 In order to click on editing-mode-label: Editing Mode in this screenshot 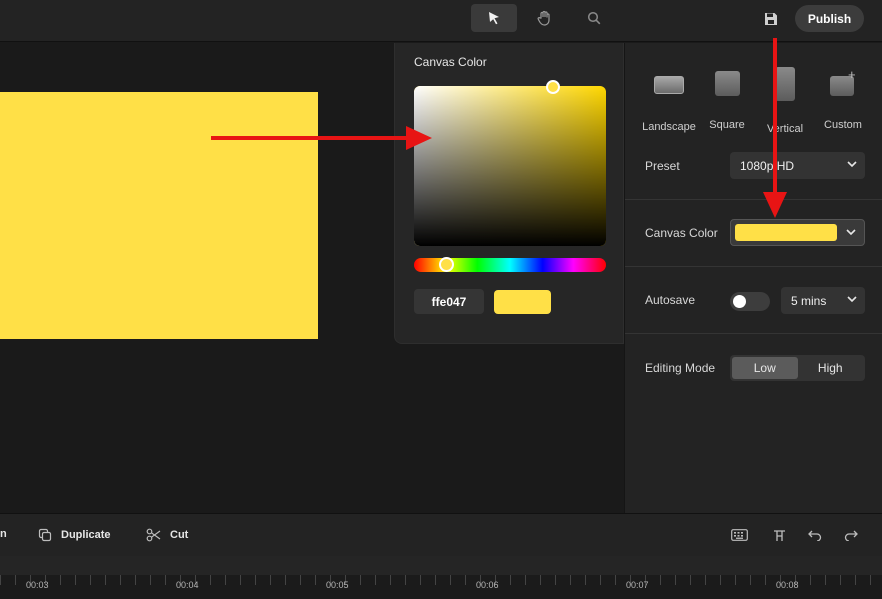, I will do `click(680, 368)`.